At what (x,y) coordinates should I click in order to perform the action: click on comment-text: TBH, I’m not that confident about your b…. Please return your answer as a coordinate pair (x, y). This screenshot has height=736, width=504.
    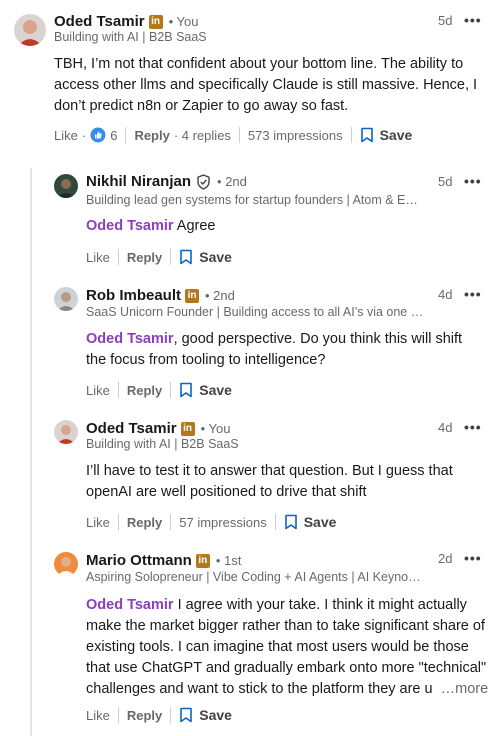
    Looking at the image, I should click on (271, 85).